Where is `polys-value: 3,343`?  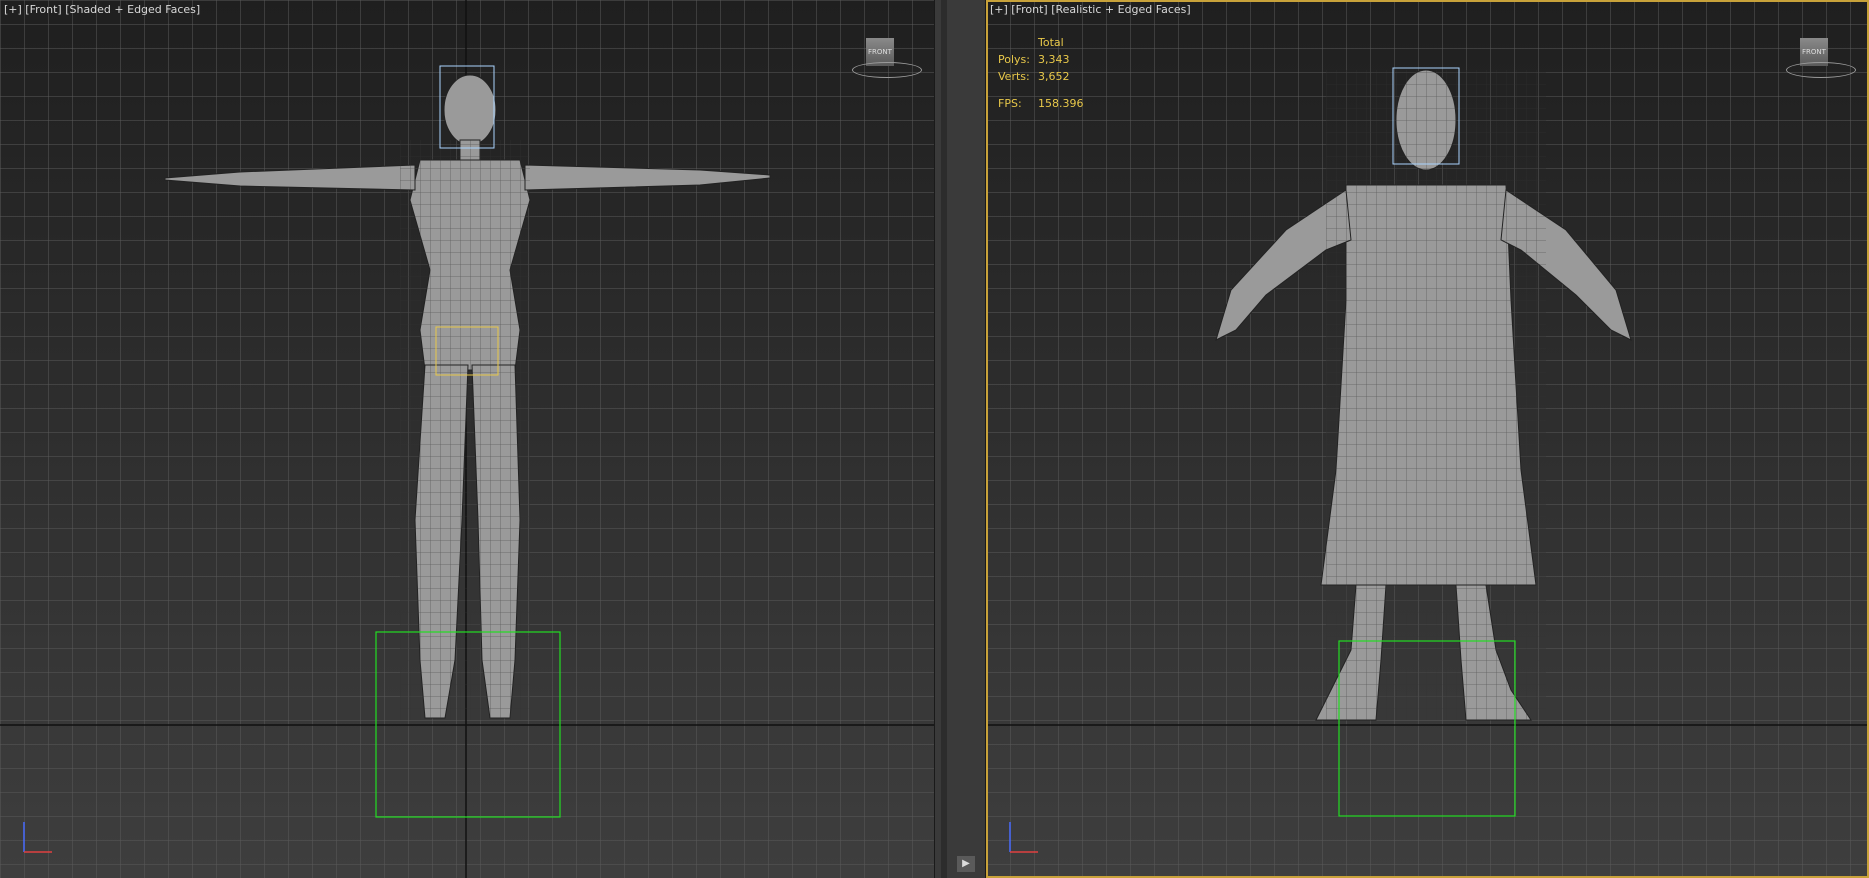 polys-value: 3,343 is located at coordinates (1054, 59).